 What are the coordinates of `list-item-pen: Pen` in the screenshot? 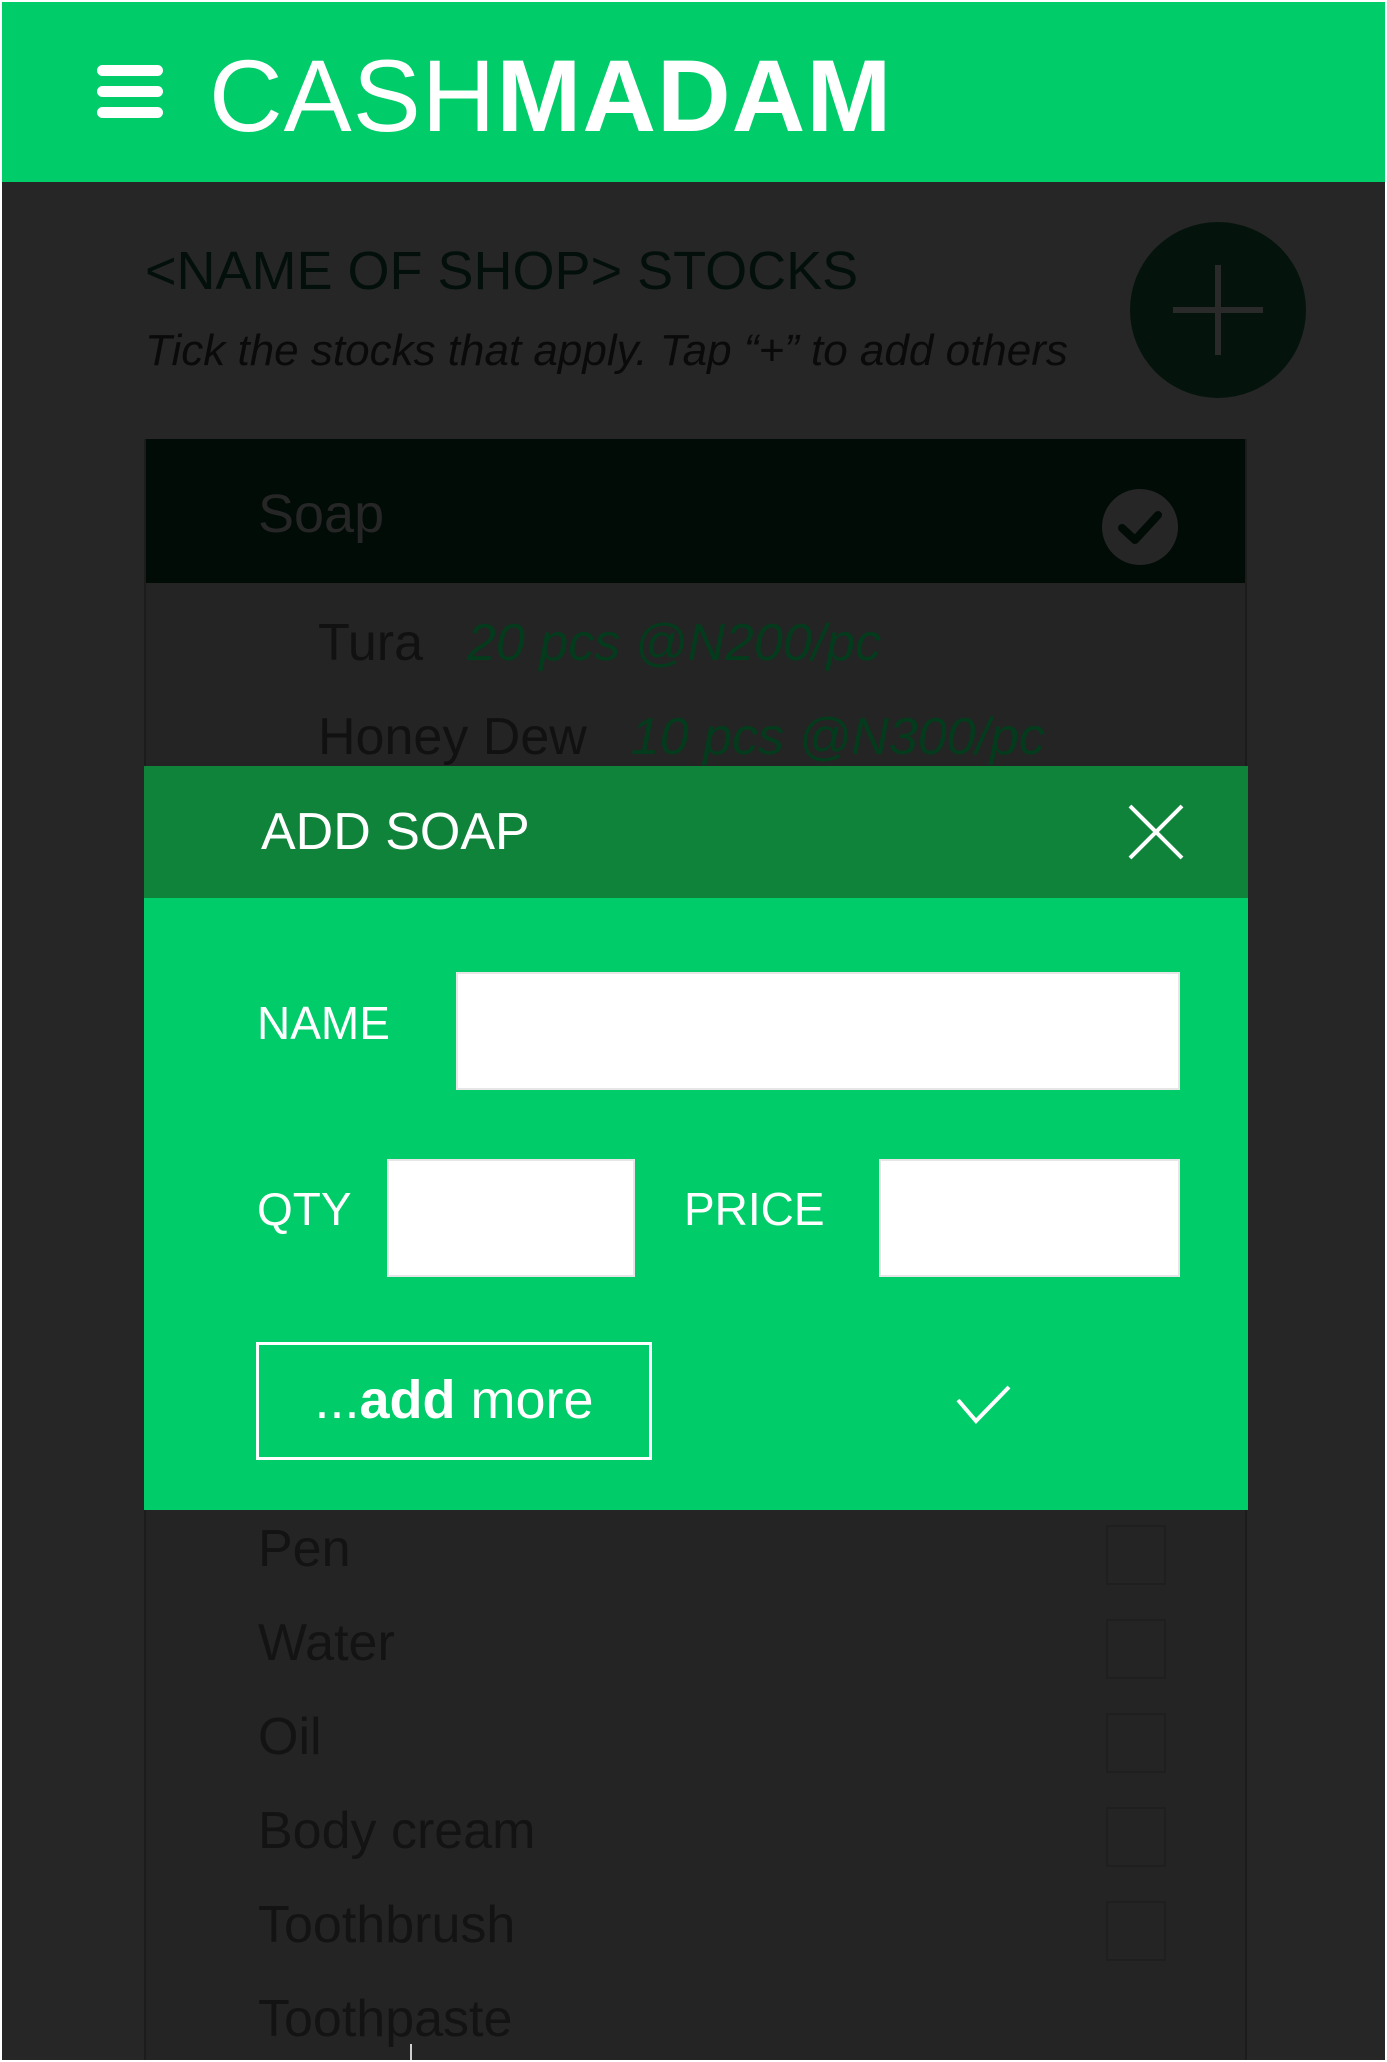 It's located at (304, 1549).